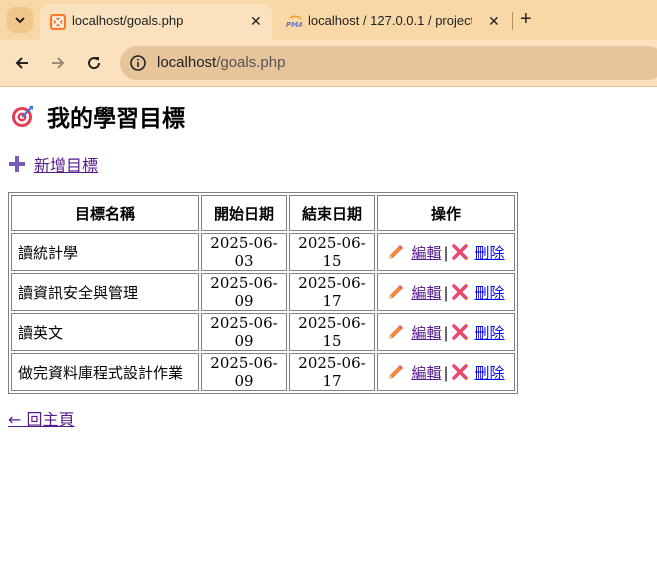 The width and height of the screenshot is (657, 565). Describe the element at coordinates (388, 63) in the screenshot. I see `address-bar: localhost/goals.php` at that location.